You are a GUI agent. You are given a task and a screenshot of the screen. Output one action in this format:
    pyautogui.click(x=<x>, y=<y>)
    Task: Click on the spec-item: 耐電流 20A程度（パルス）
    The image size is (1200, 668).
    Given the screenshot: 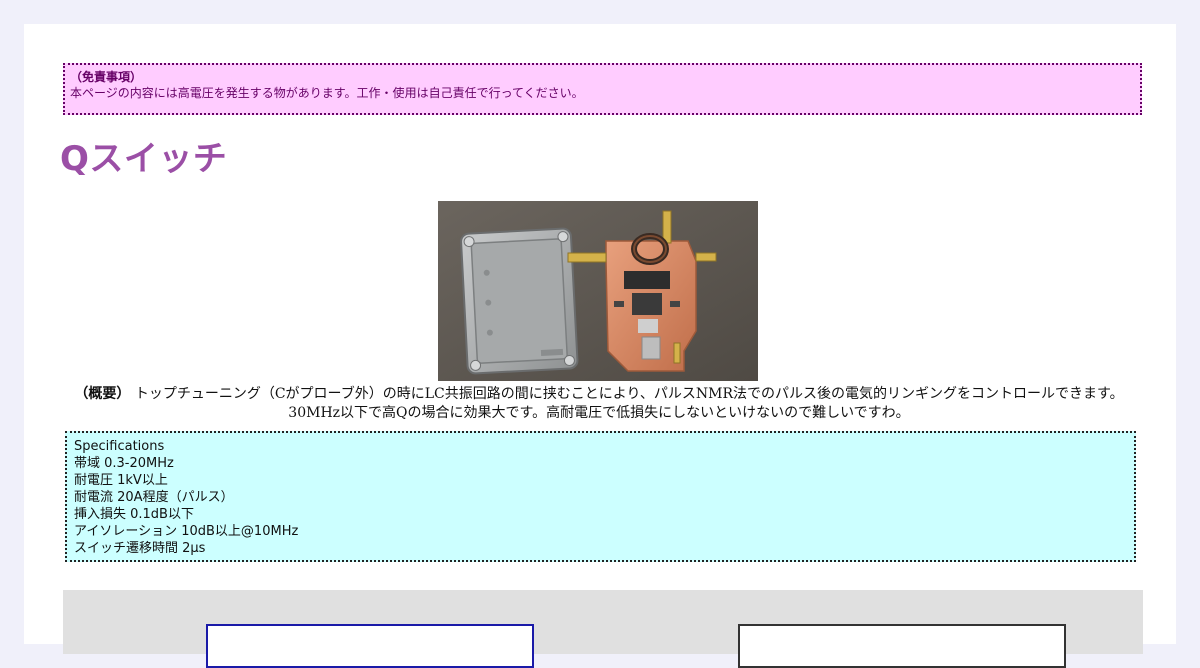 What is the action you would take?
    pyautogui.click(x=154, y=497)
    